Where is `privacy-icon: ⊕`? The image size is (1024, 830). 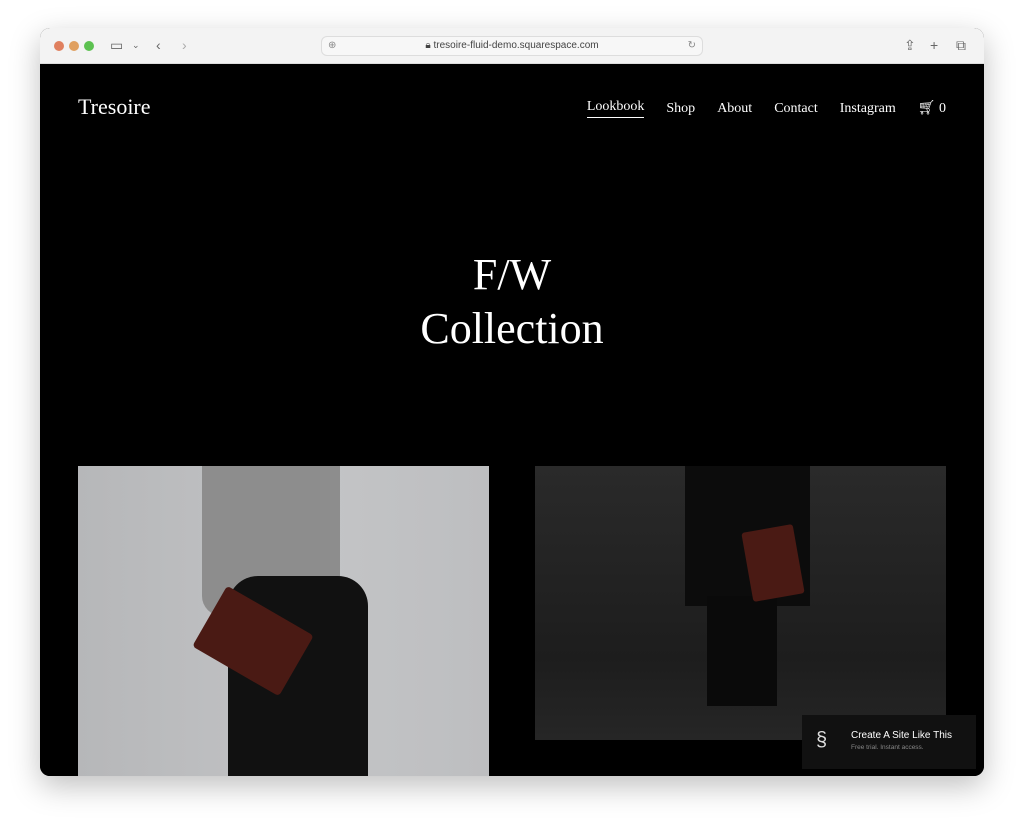 privacy-icon: ⊕ is located at coordinates (332, 45).